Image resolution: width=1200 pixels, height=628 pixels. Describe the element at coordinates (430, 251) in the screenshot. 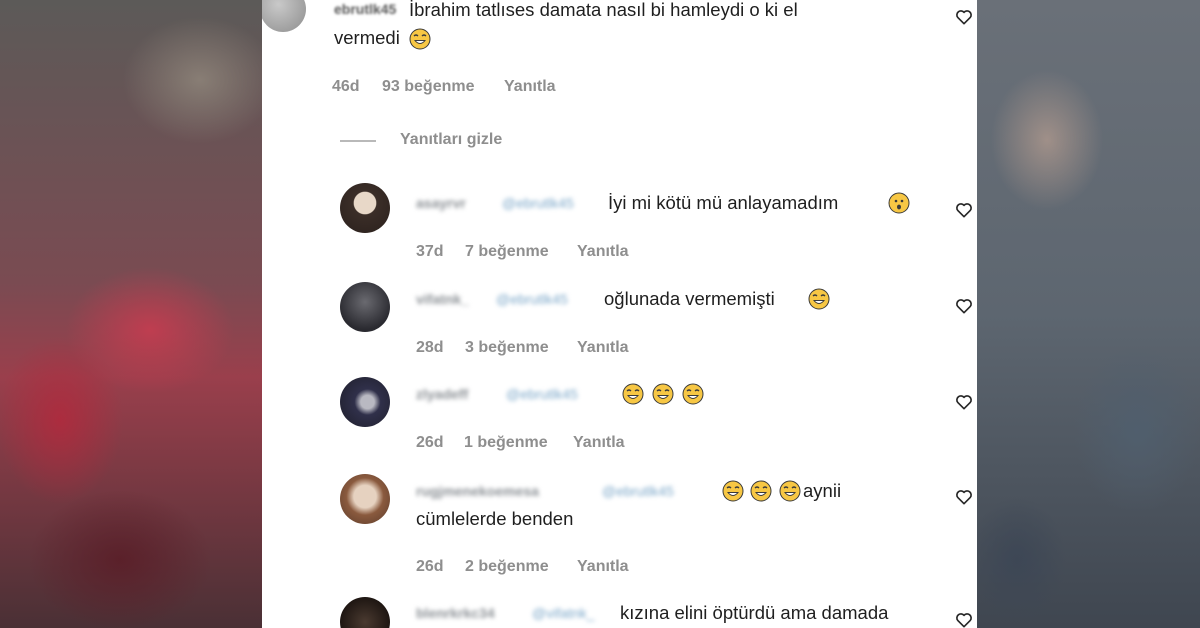

I see `reply-age: 37d` at that location.